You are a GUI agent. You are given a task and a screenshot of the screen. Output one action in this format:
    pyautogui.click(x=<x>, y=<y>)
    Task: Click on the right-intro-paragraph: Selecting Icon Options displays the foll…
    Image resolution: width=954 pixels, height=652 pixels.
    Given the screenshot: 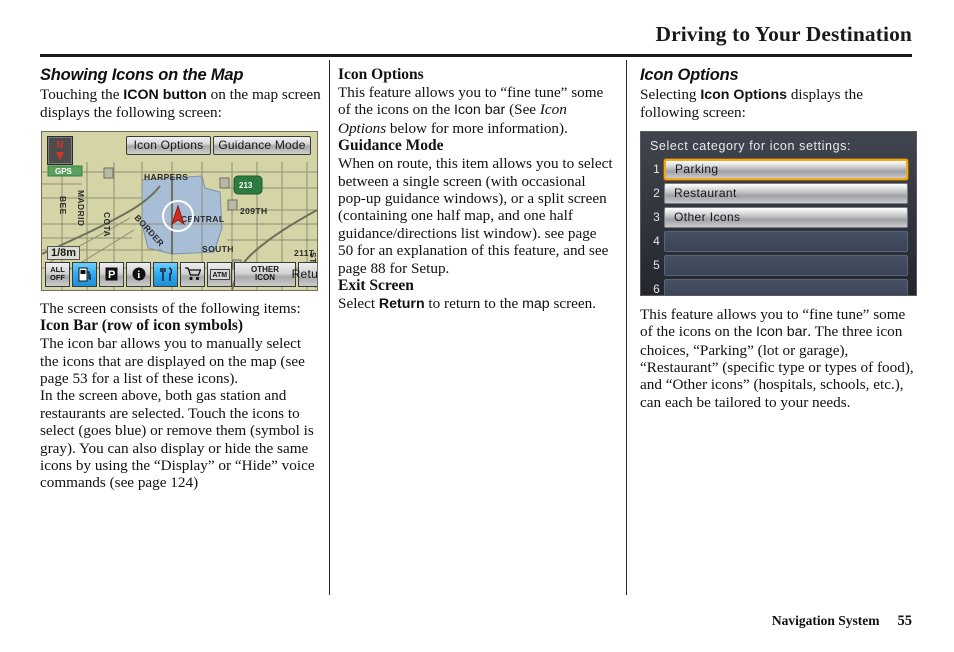 What is the action you would take?
    pyautogui.click(x=779, y=104)
    